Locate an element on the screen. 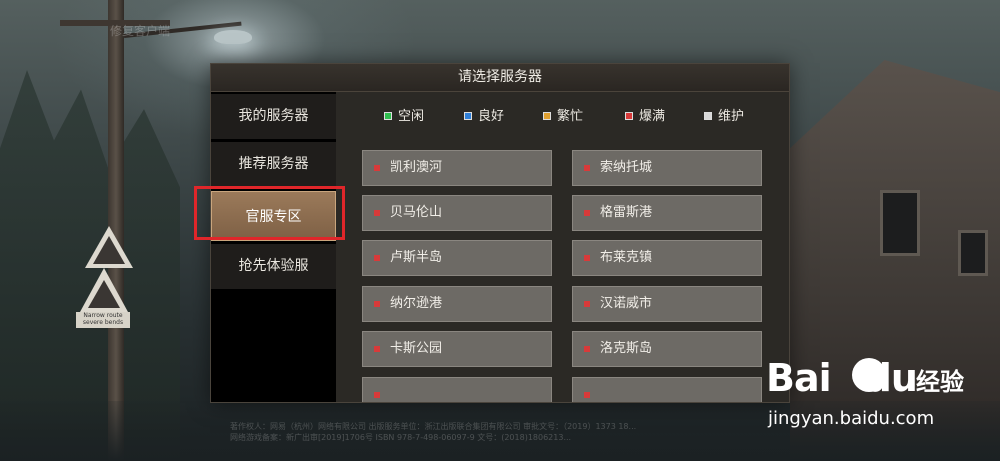  server-name: 布莱克镇 is located at coordinates (626, 257).